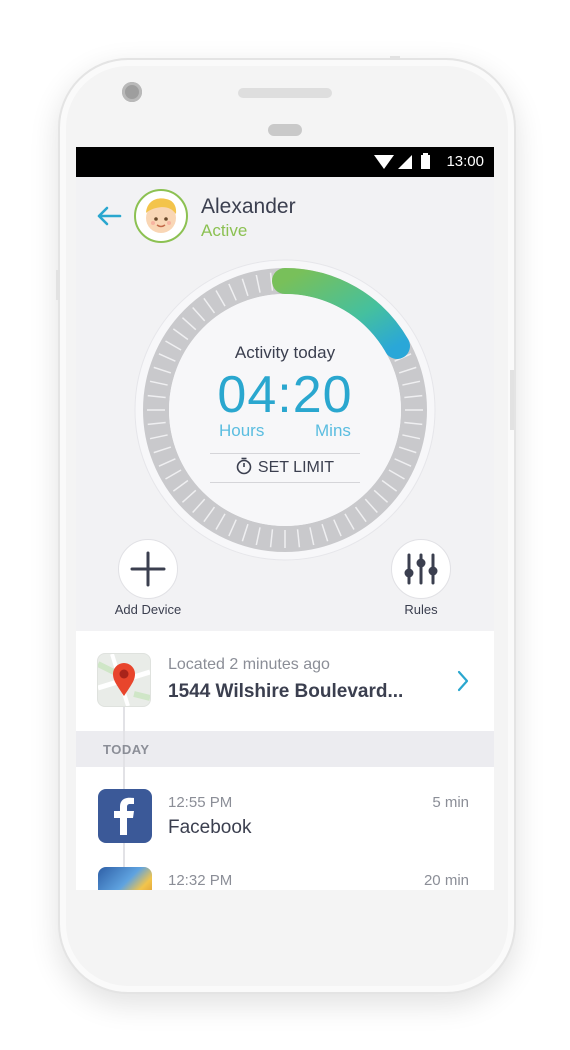 The height and width of the screenshot is (1050, 570). Describe the element at coordinates (200, 802) in the screenshot. I see `app-usage-time: 12:55 PM` at that location.